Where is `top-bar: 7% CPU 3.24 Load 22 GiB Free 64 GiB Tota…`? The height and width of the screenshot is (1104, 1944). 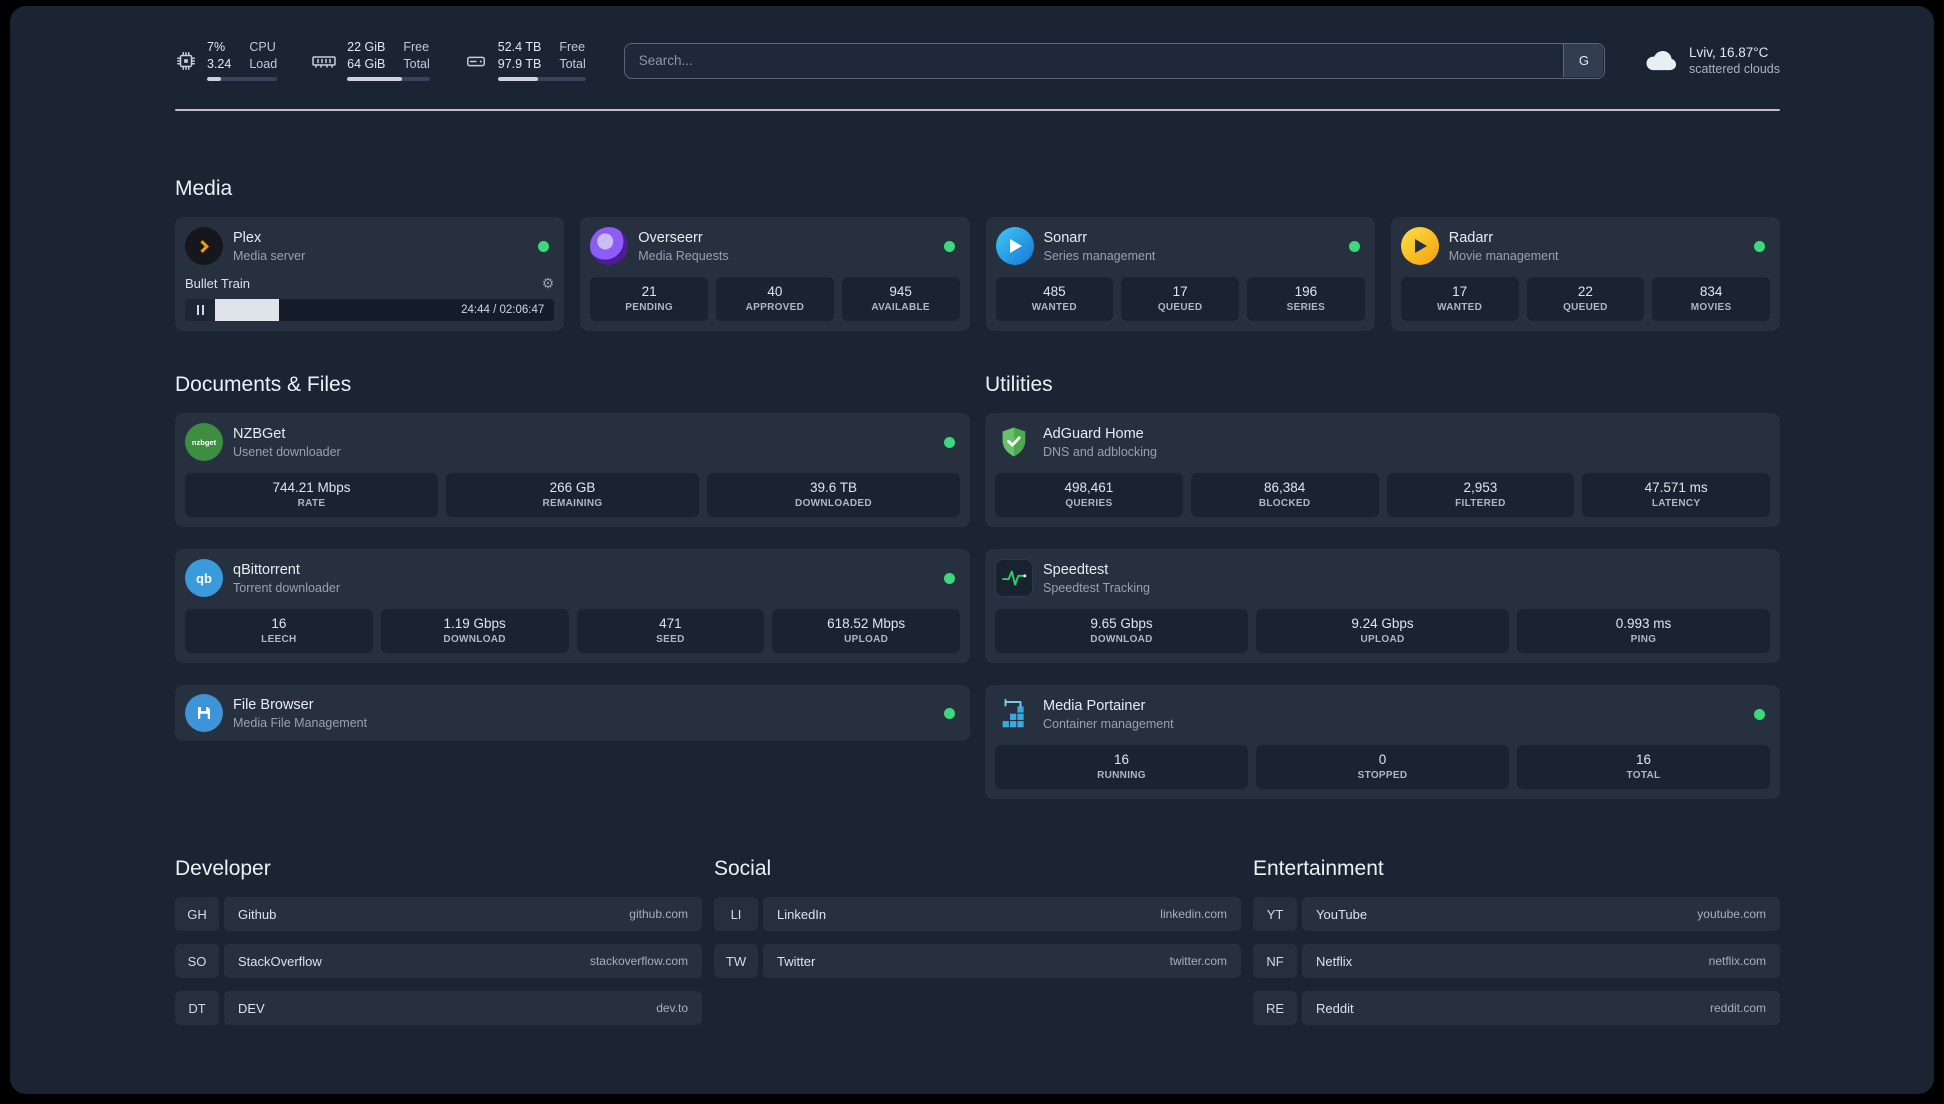 top-bar: 7% CPU 3.24 Load 22 GiB Free 64 GiB Tota… is located at coordinates (977, 61).